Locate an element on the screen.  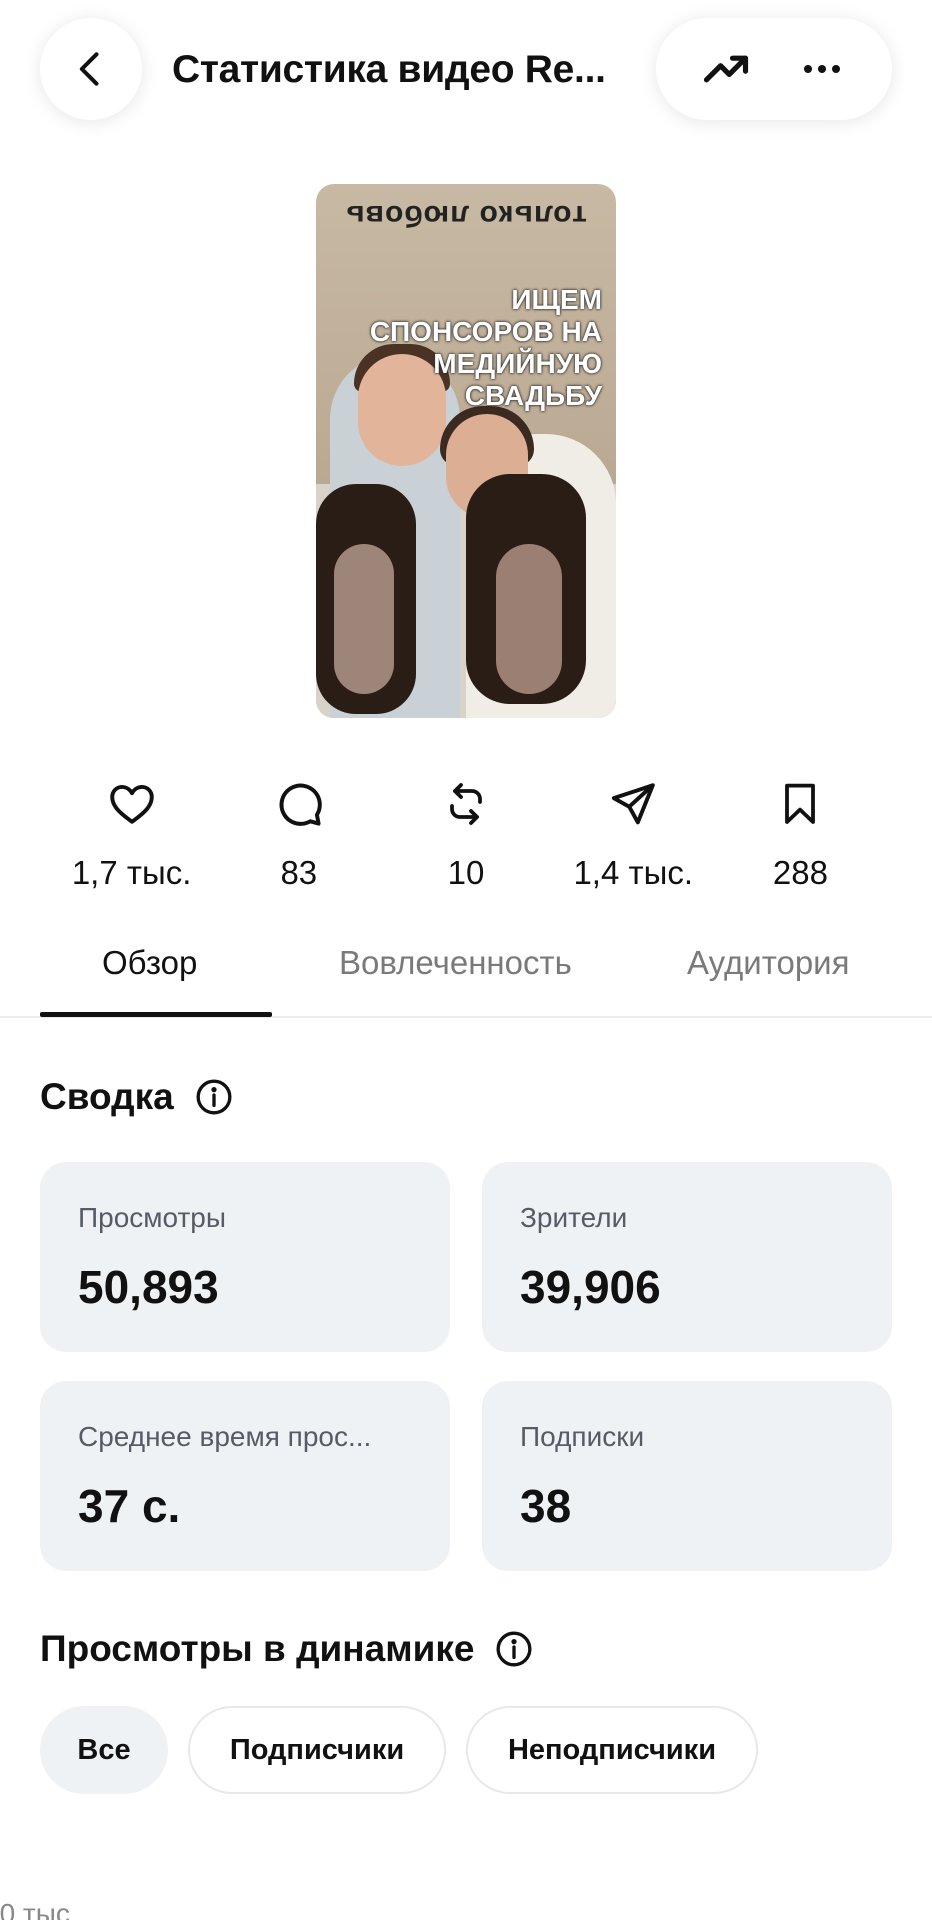
tab-audience: Аудитория is located at coordinates (768, 963).